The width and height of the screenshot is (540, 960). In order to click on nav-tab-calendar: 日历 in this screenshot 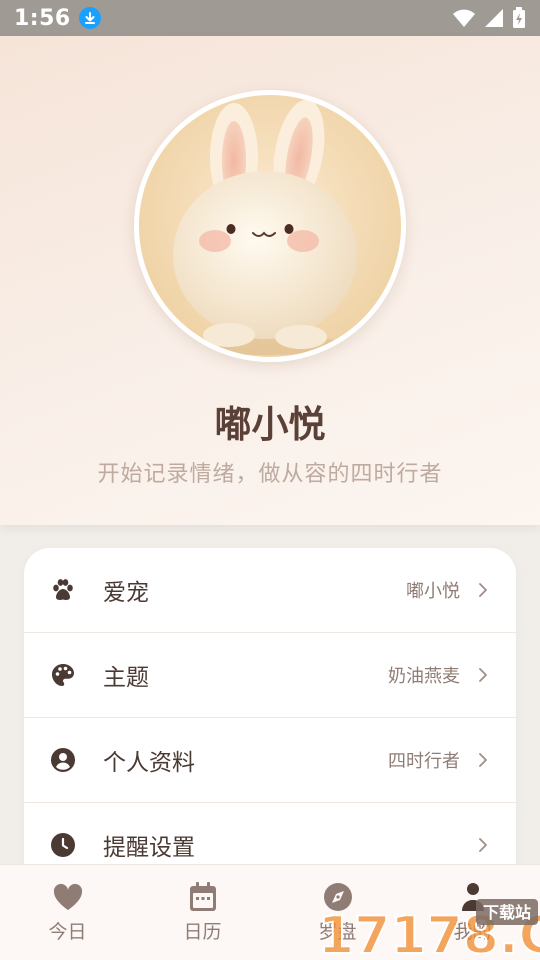, I will do `click(202, 912)`.